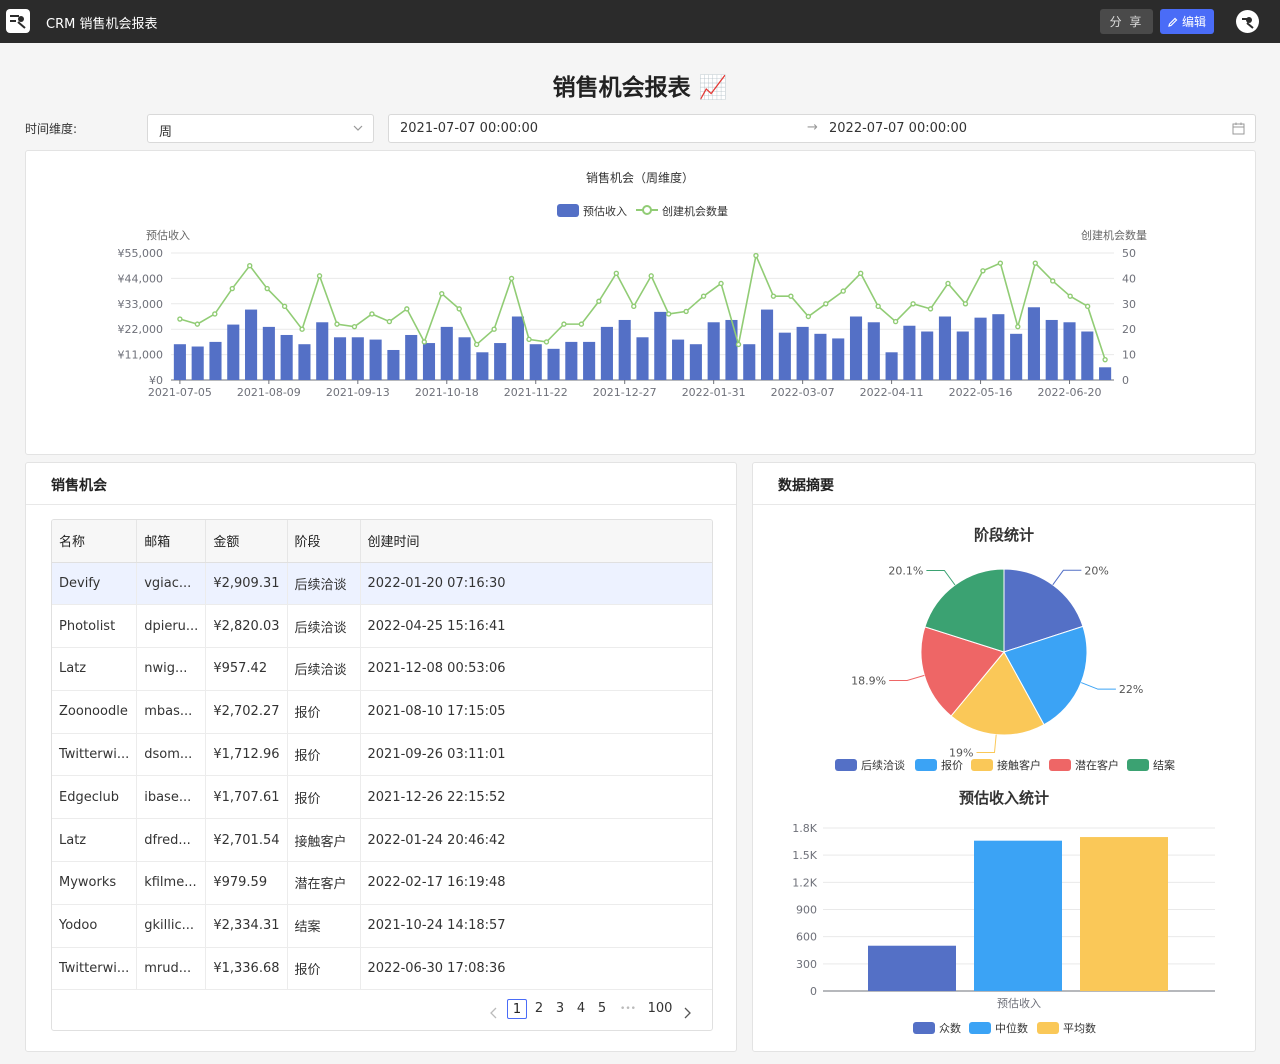 The width and height of the screenshot is (1280, 1064). What do you see at coordinates (950, 1028) in the screenshot?
I see `bar-legend-label: 众数` at bounding box center [950, 1028].